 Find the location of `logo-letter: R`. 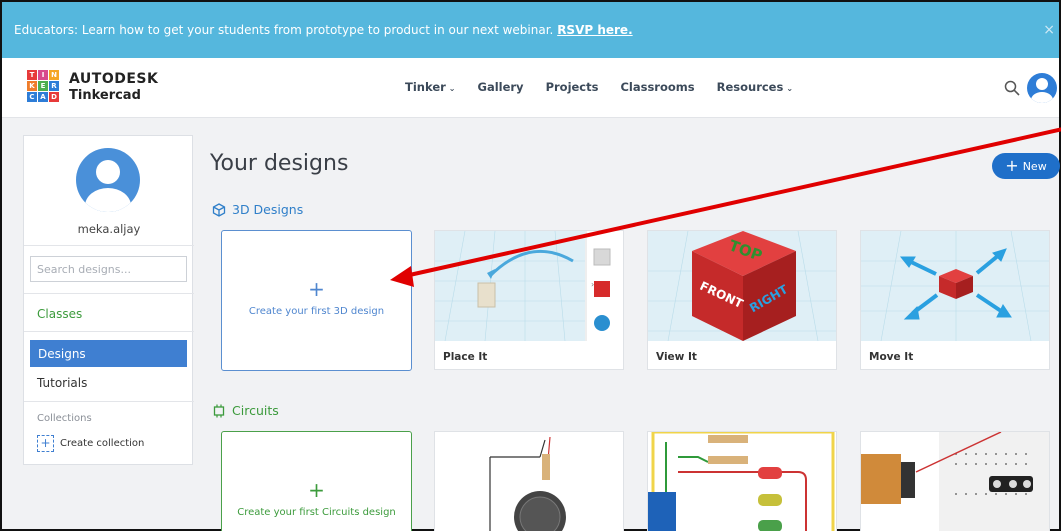

logo-letter: R is located at coordinates (54, 86).